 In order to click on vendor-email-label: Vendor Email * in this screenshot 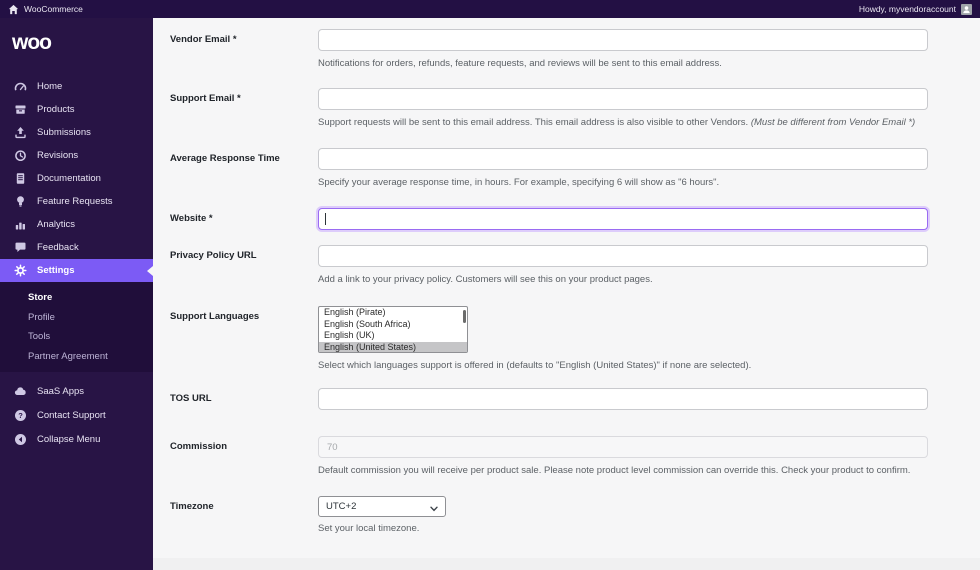, I will do `click(203, 39)`.